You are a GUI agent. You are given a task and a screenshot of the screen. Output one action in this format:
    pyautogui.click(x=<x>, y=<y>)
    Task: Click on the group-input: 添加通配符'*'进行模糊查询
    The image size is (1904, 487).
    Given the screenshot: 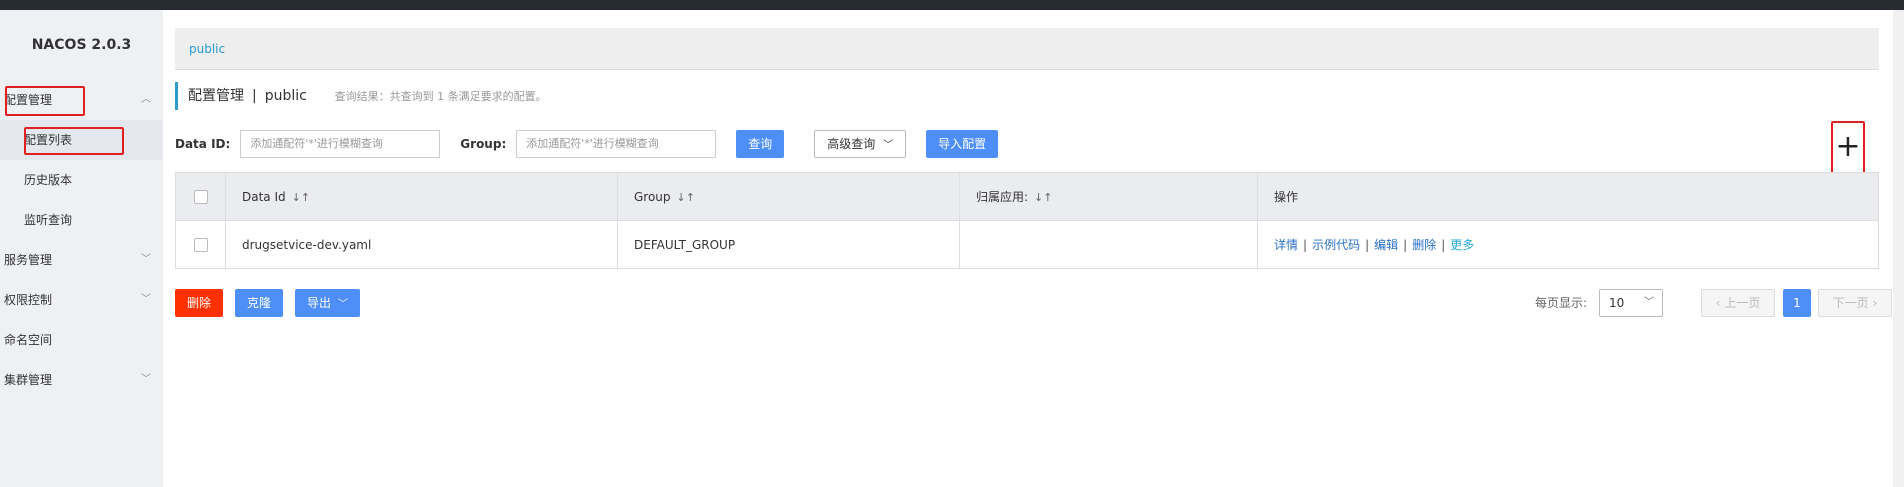 What is the action you would take?
    pyautogui.click(x=616, y=144)
    